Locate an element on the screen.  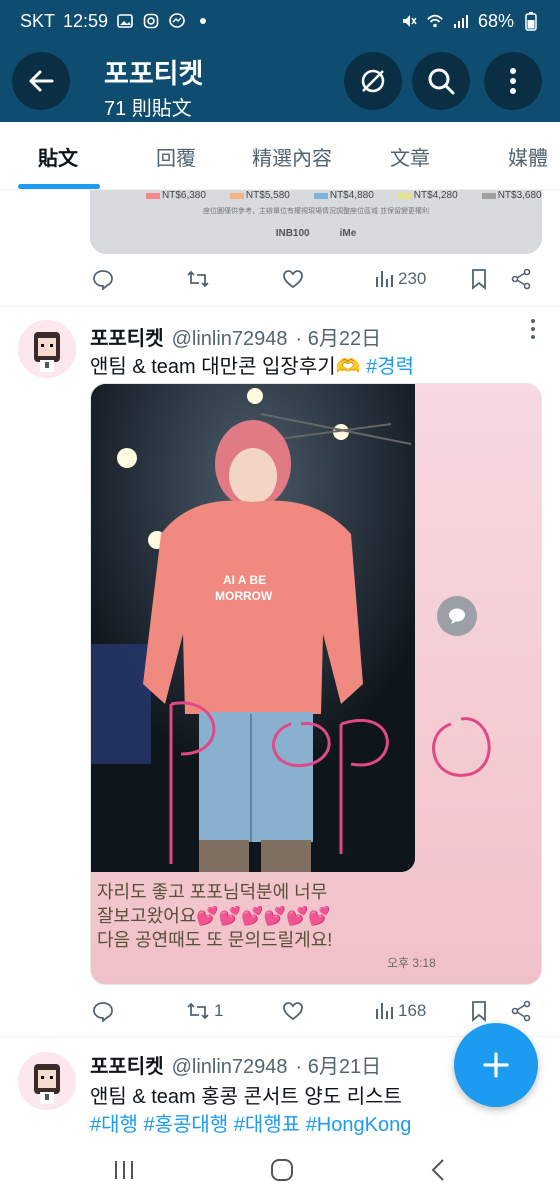
grok-button is located at coordinates (373, 81).